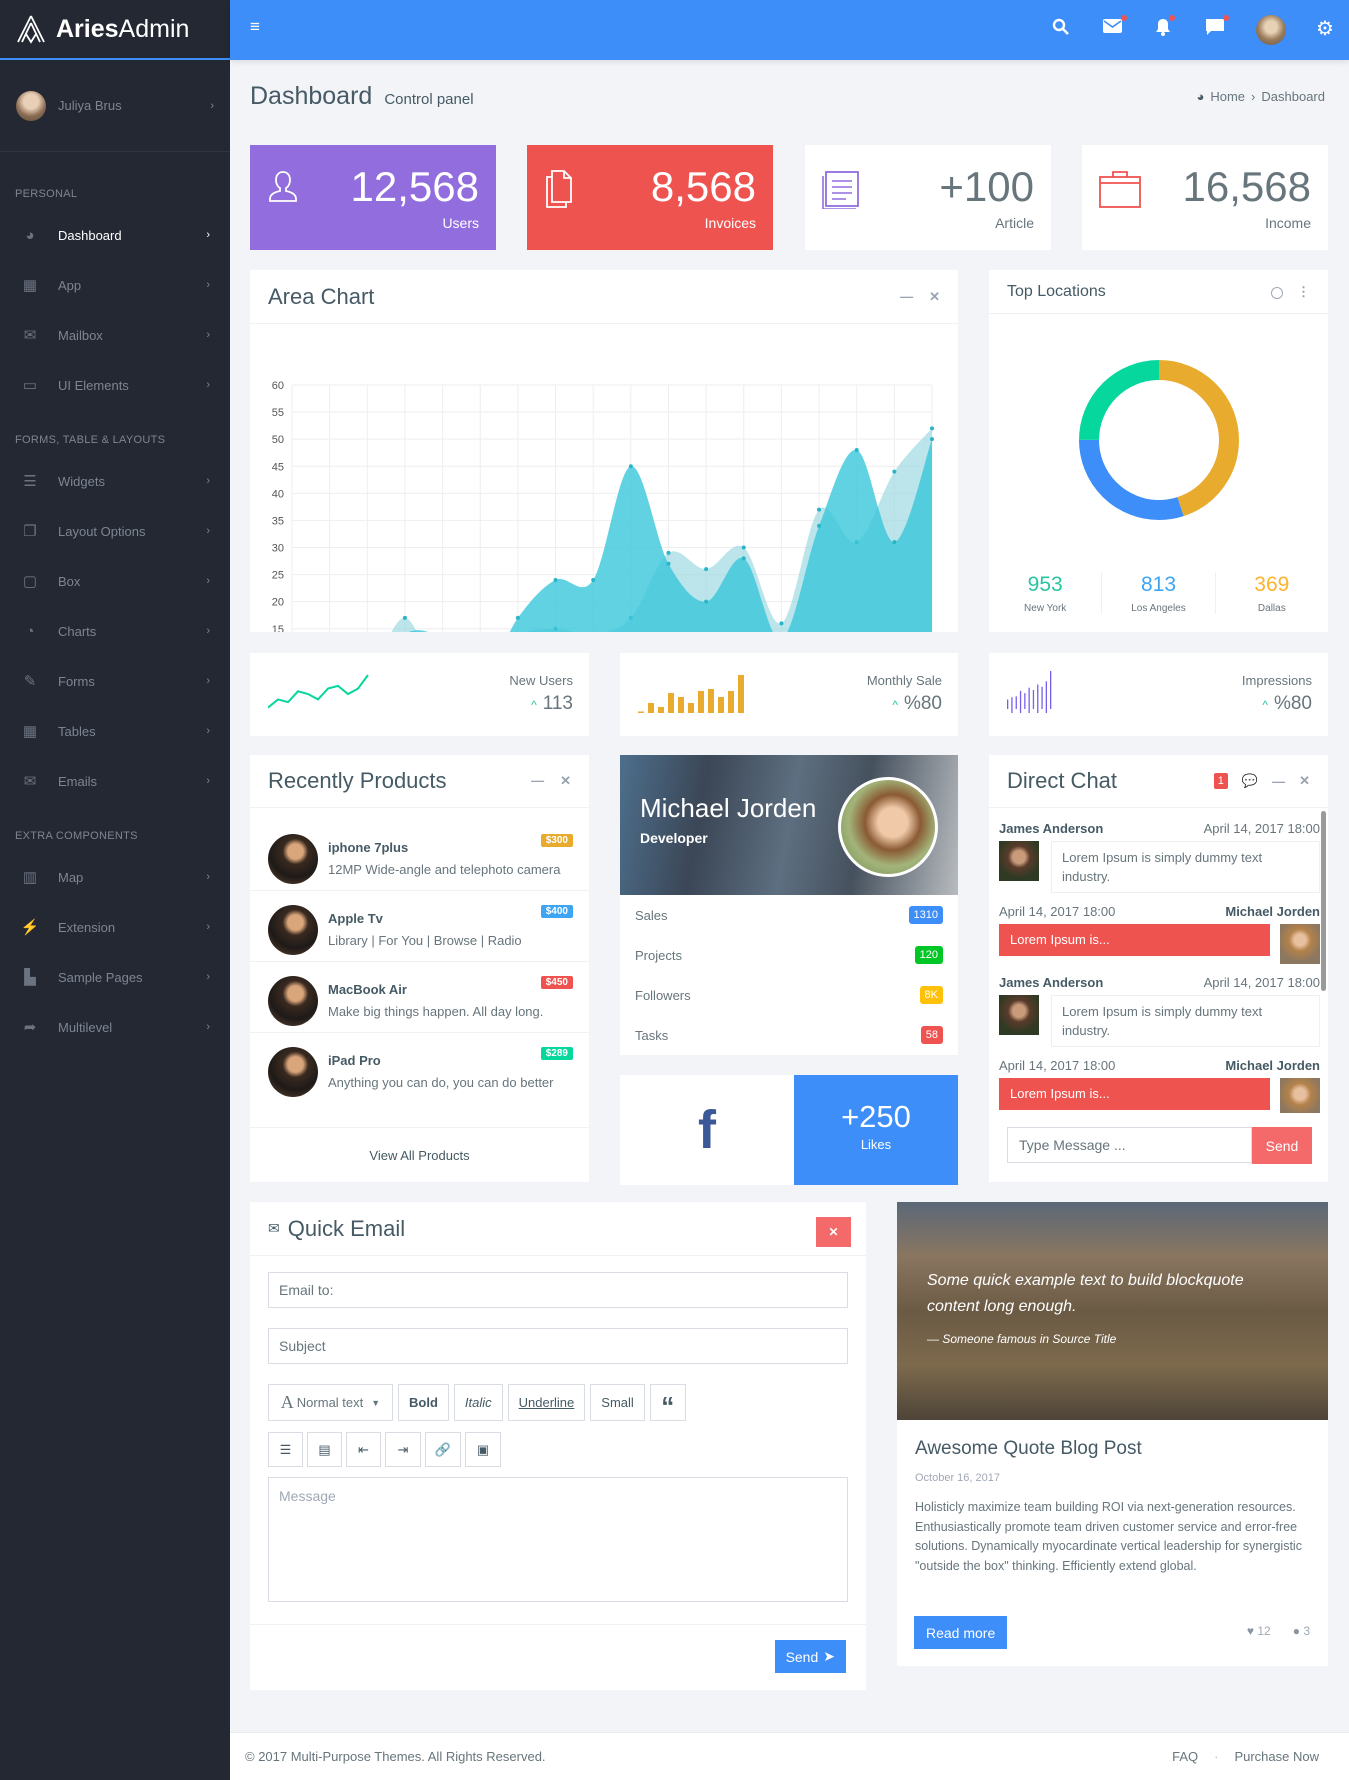 This screenshot has height=1780, width=1349. I want to click on envelope-icon: ✉, so click(30, 335).